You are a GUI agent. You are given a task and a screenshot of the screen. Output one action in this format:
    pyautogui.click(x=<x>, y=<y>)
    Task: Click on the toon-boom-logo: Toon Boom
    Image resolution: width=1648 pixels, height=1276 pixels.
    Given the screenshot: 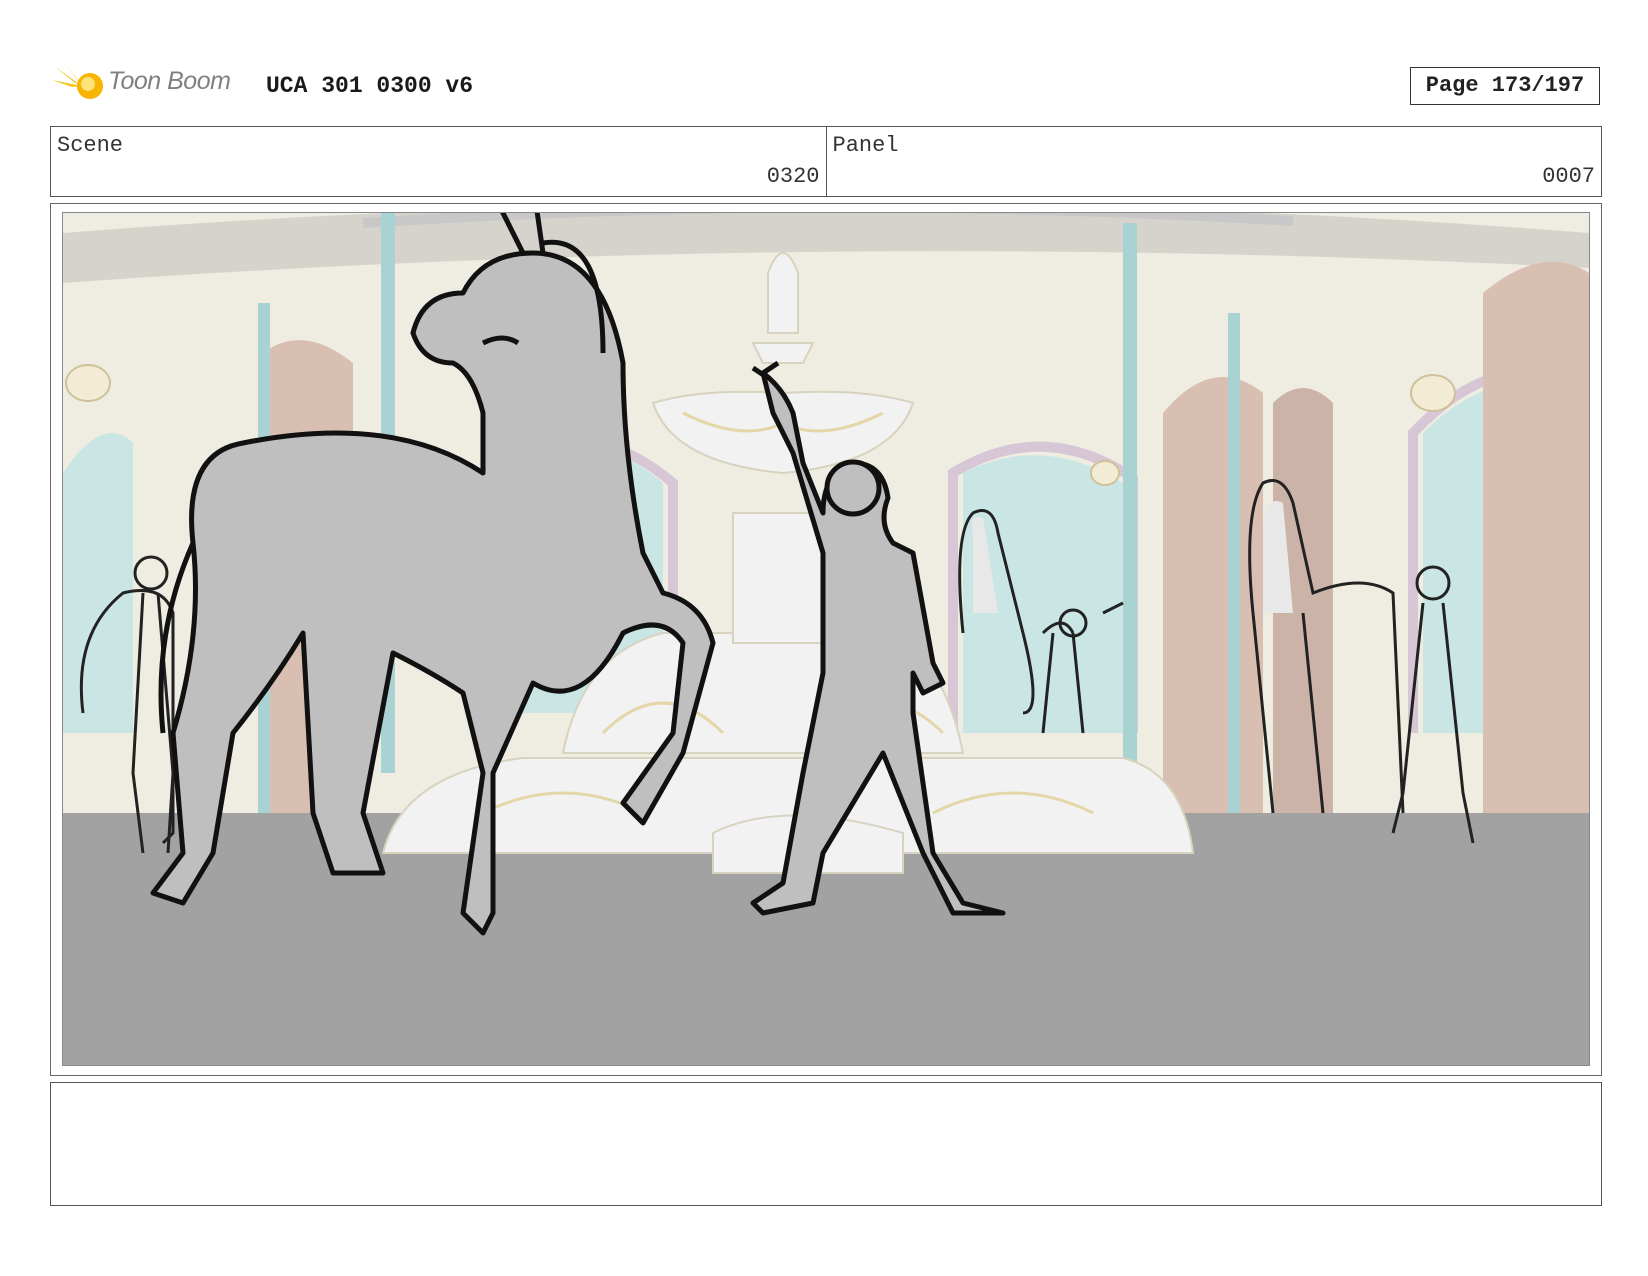 What is the action you would take?
    pyautogui.click(x=152, y=86)
    